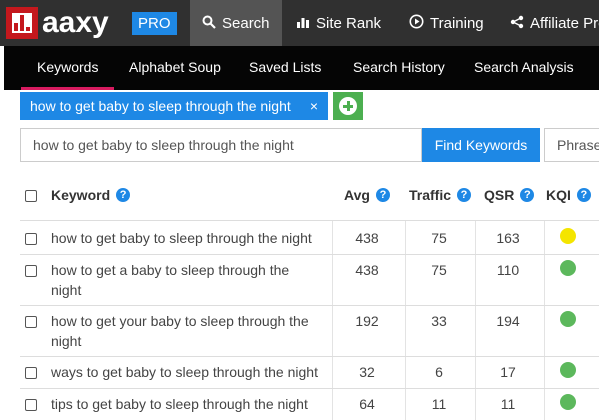  I want to click on traffic-cell: 33, so click(439, 321).